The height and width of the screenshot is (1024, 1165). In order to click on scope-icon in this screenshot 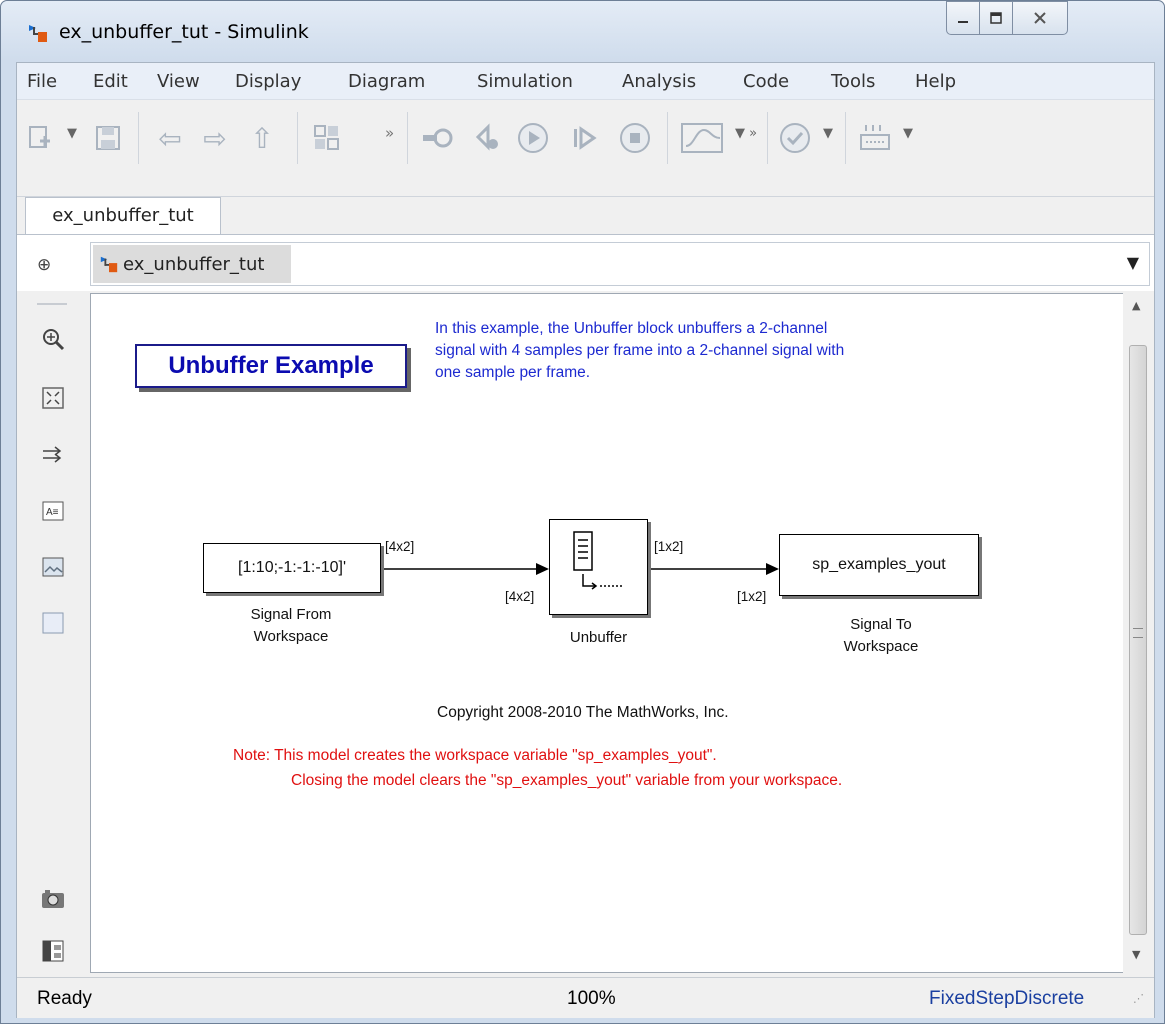, I will do `click(702, 138)`.